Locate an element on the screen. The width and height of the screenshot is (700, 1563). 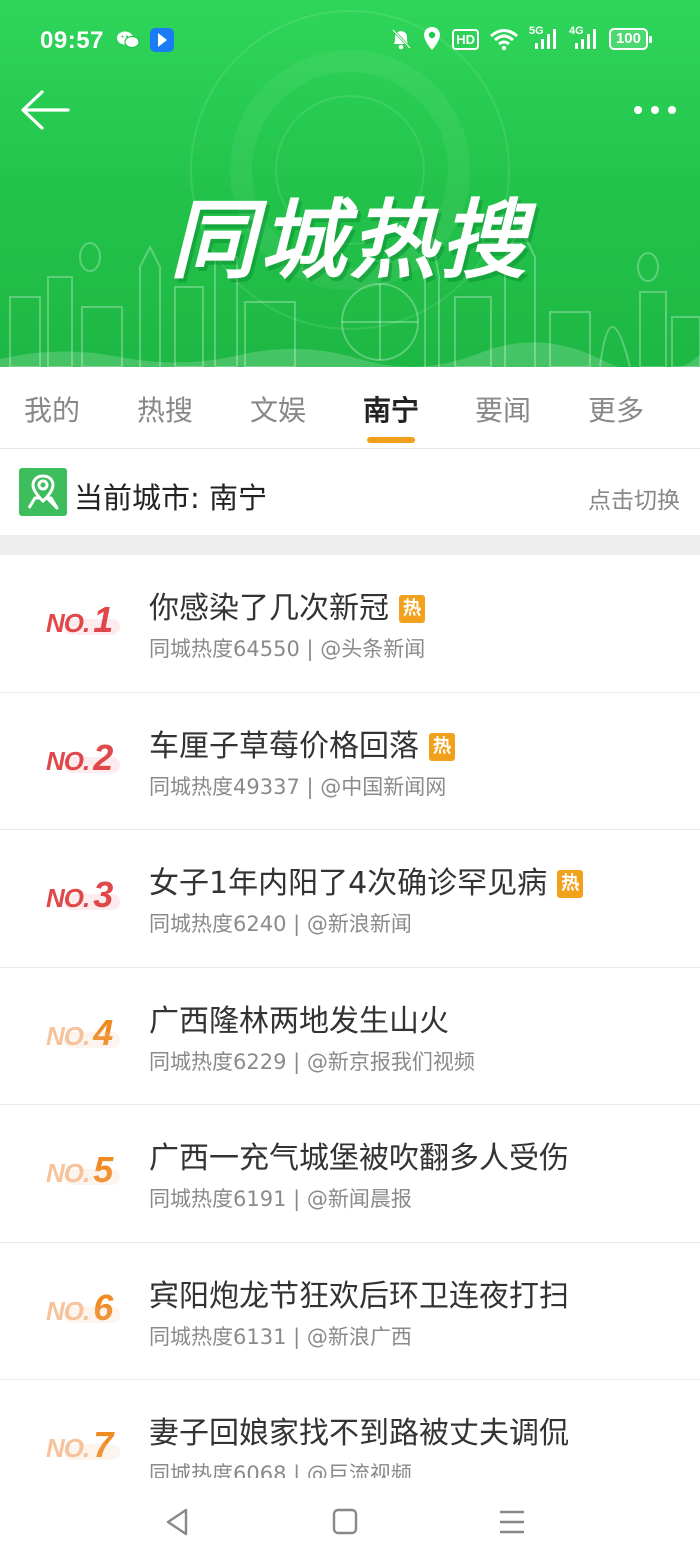
app-notification-icon is located at coordinates (162, 40).